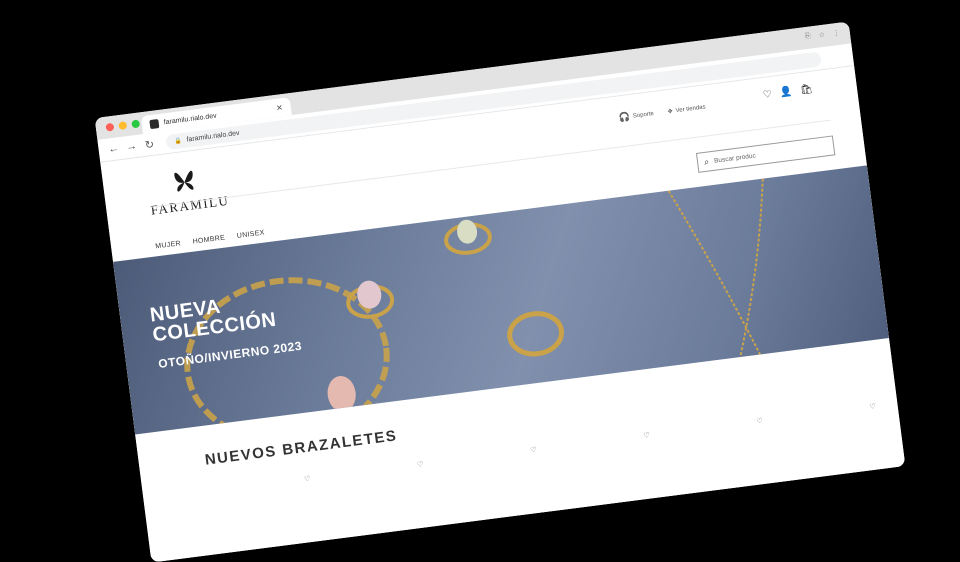 Image resolution: width=960 pixels, height=562 pixels. I want to click on close-tab-icon: ✕, so click(280, 108).